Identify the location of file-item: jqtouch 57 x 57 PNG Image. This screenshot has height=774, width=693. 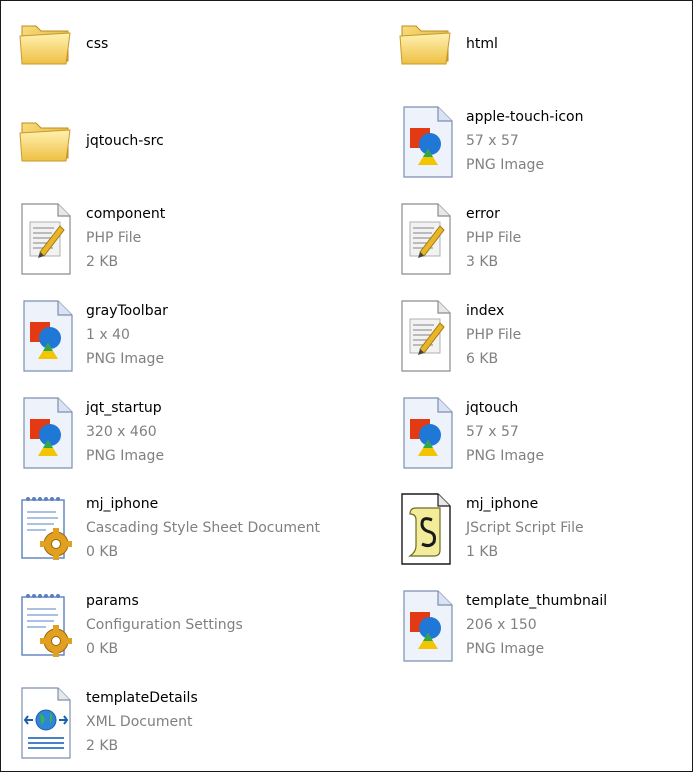
(536, 439).